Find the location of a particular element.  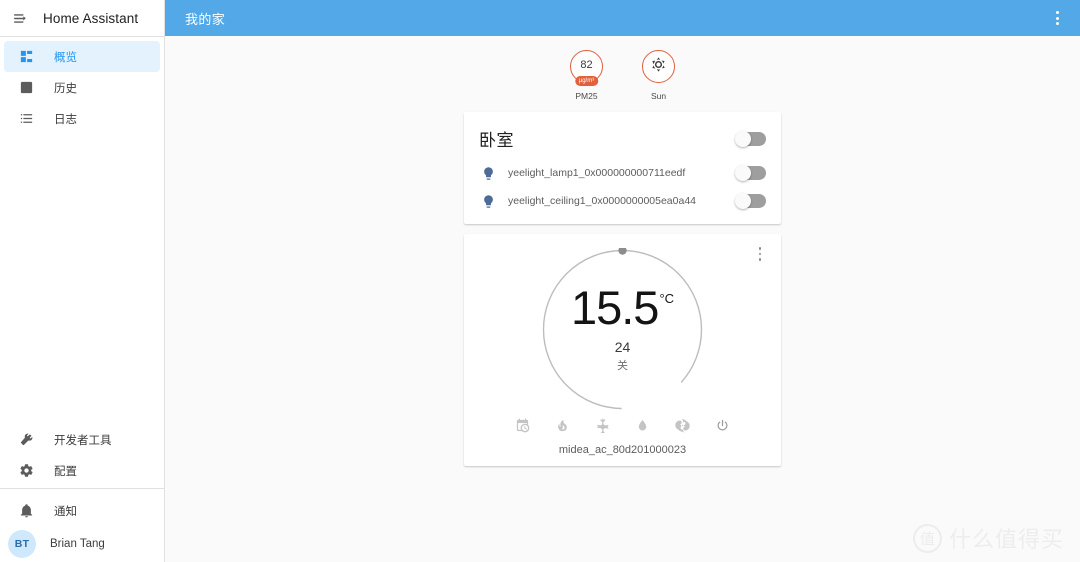

format-list-bulleted-icon is located at coordinates (26, 119).